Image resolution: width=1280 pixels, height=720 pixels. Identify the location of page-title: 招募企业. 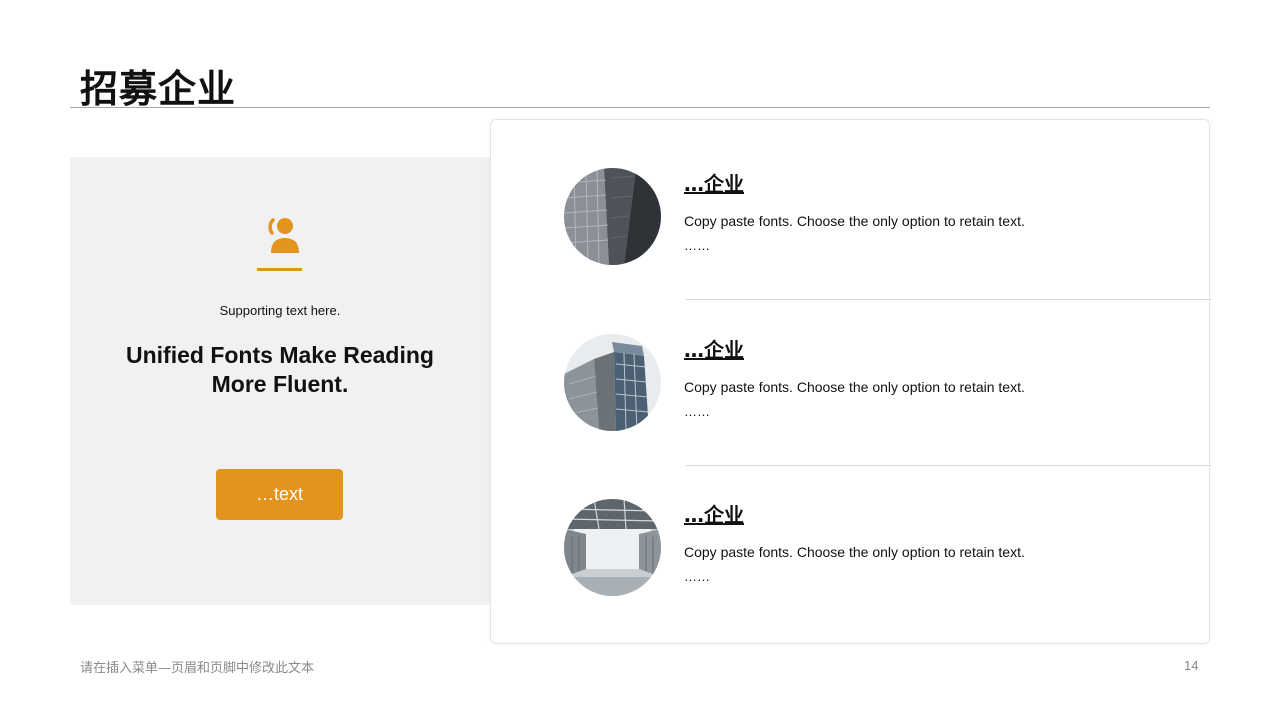
(158, 89).